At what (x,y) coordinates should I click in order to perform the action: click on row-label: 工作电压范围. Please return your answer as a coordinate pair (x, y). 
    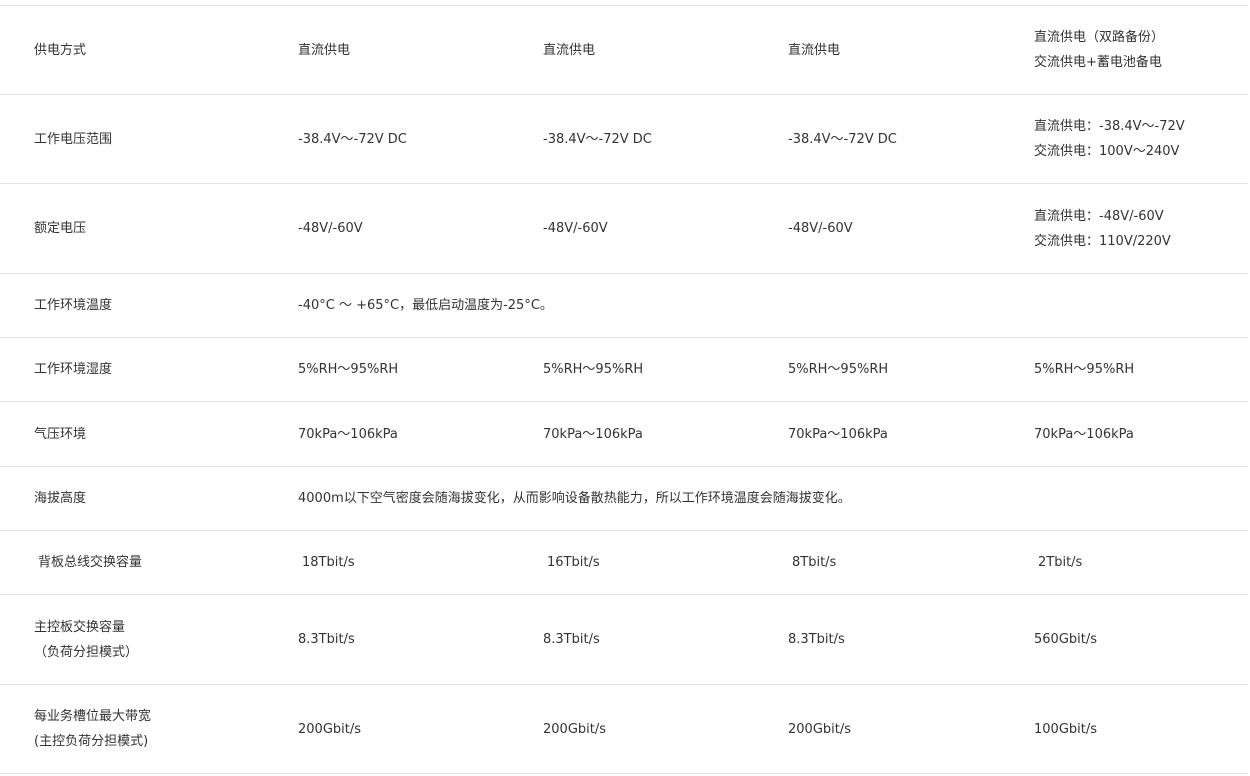
    Looking at the image, I should click on (73, 139).